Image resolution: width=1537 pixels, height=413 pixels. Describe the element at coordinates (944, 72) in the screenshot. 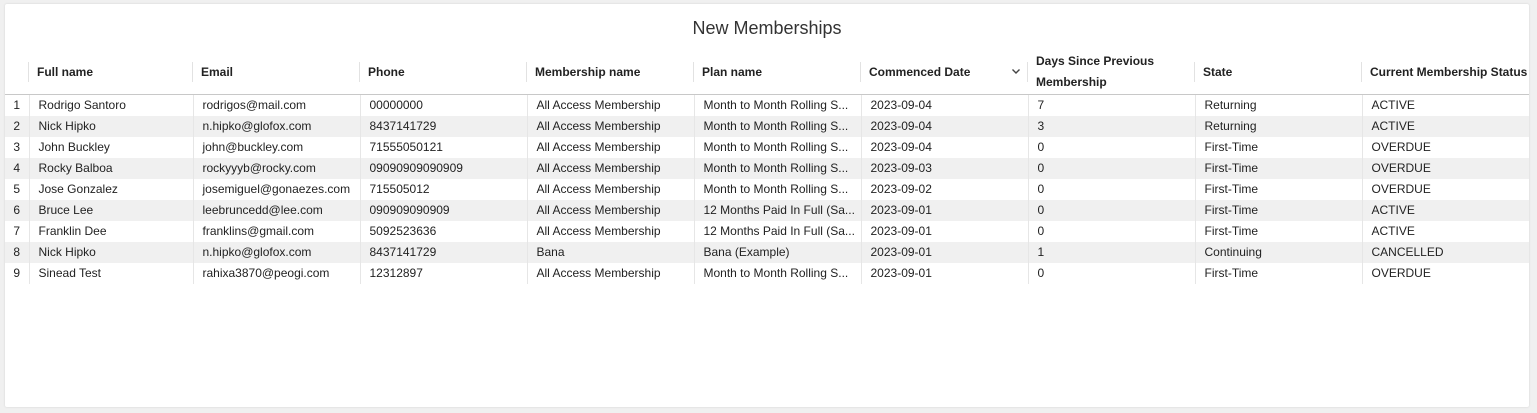

I see `header-commenced-date: Commenced Date` at that location.